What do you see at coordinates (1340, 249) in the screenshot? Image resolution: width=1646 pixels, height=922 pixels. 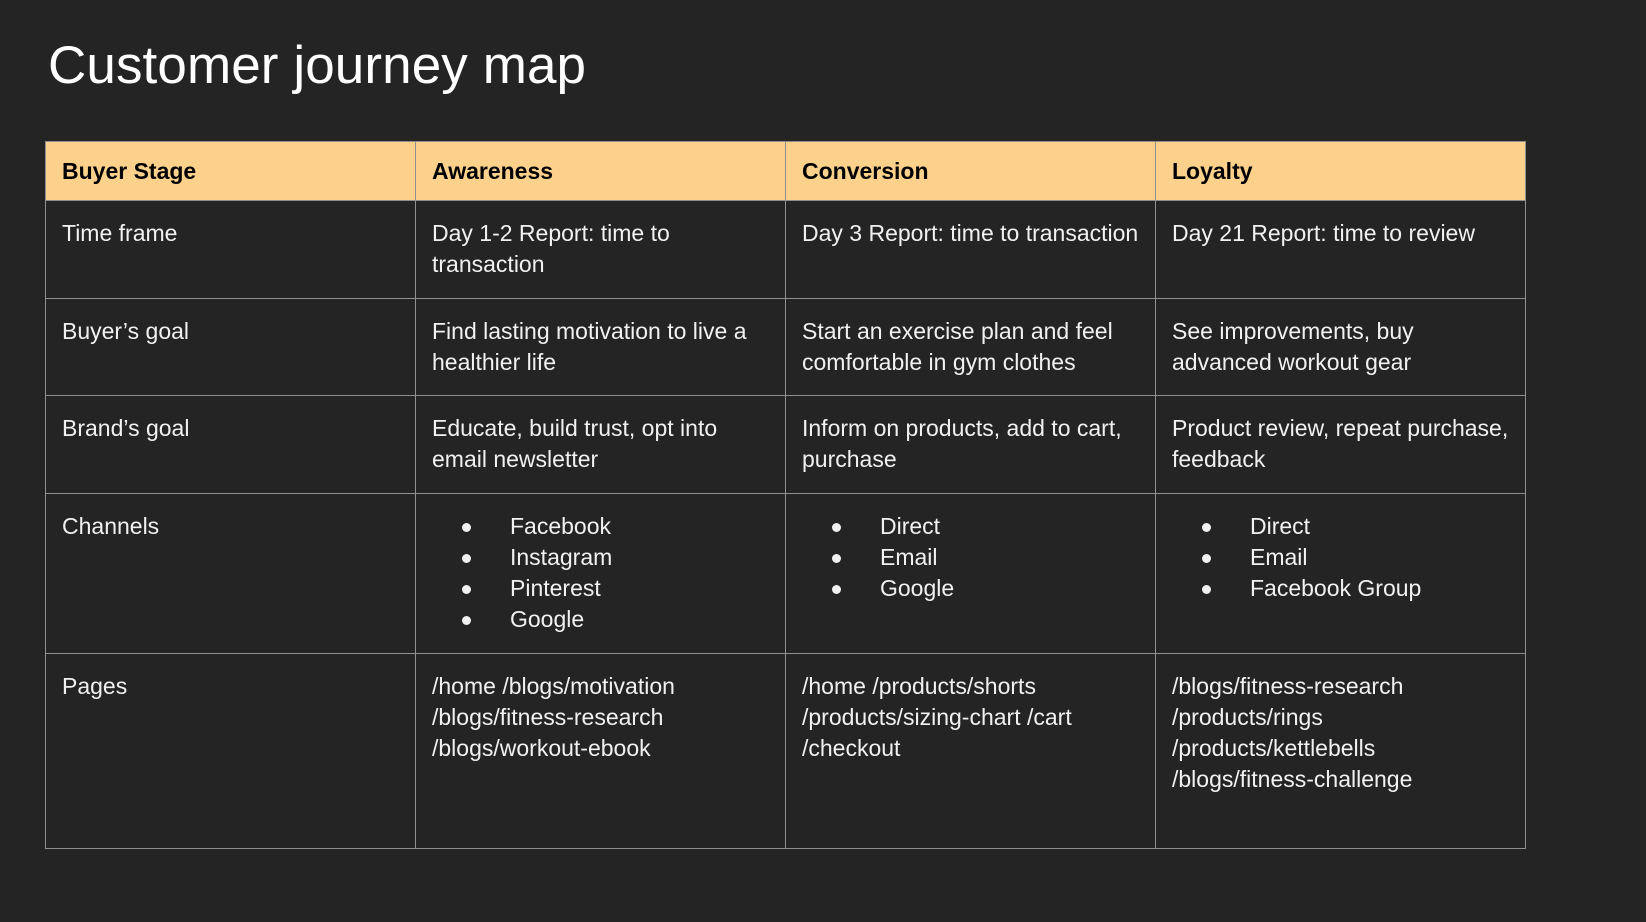 I see `cell-time-frame-loyalty: Day 21 Report: time to review` at bounding box center [1340, 249].